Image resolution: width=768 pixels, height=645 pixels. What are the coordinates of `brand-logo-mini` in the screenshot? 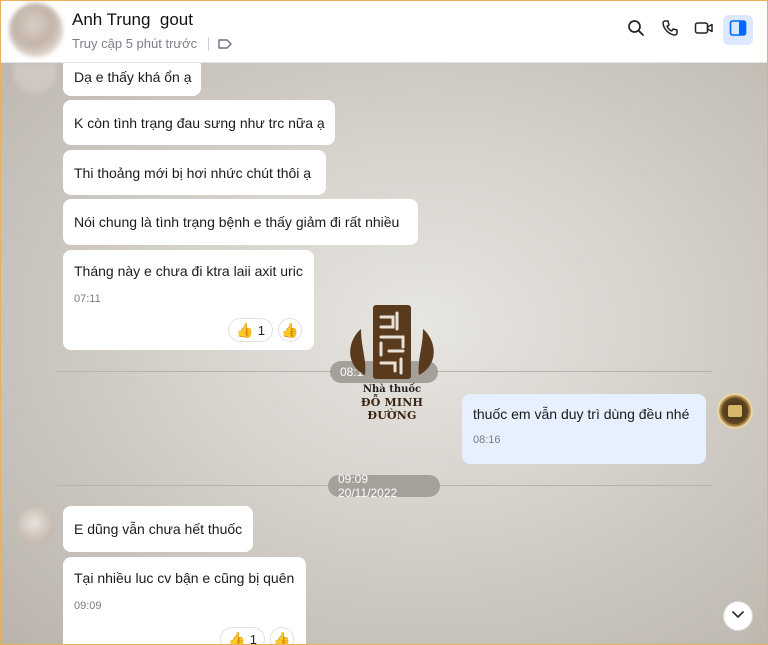 It's located at (735, 411).